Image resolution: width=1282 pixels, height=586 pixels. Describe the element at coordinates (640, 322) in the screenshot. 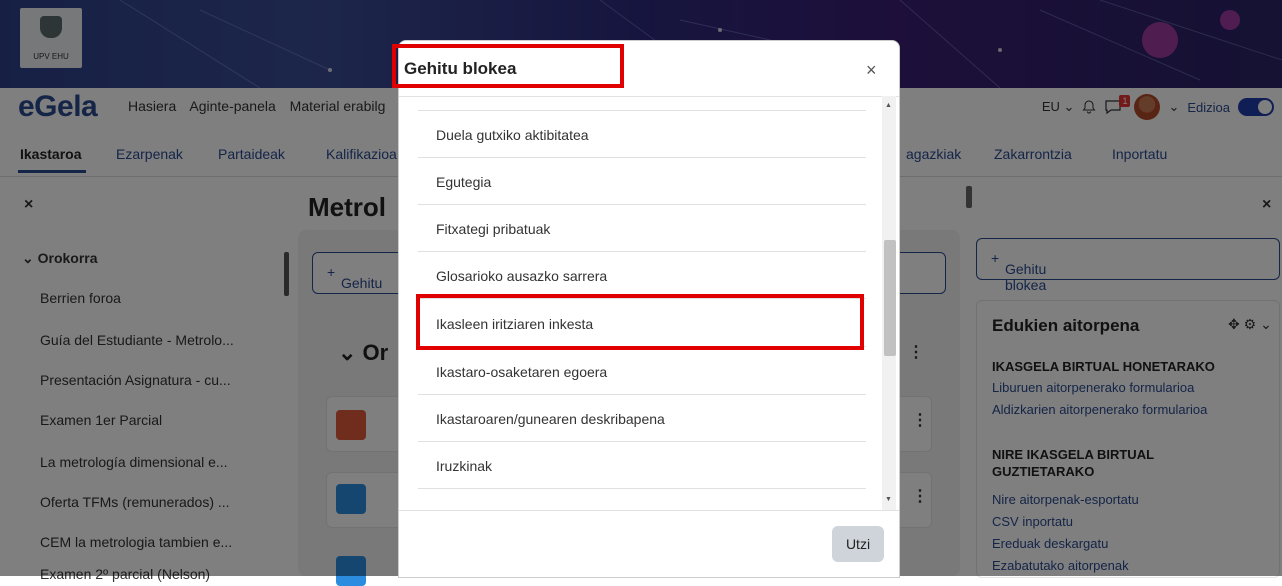

I see `item-highlight-box` at that location.